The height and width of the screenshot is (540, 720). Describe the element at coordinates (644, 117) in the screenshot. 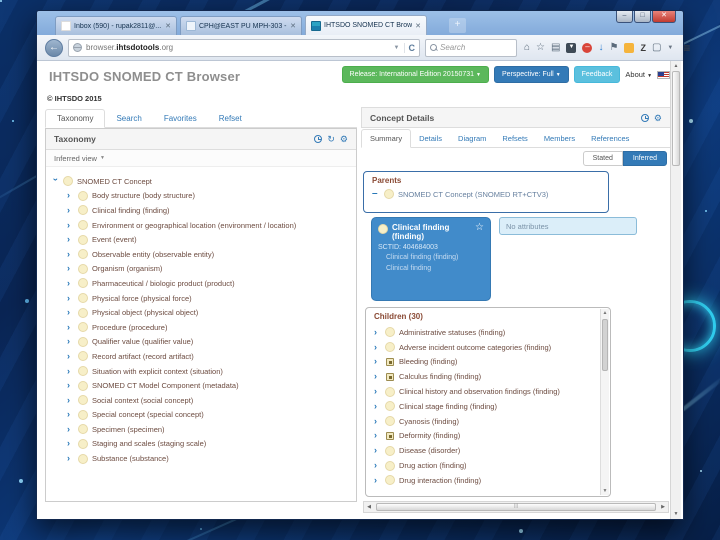

I see `history-icon` at that location.